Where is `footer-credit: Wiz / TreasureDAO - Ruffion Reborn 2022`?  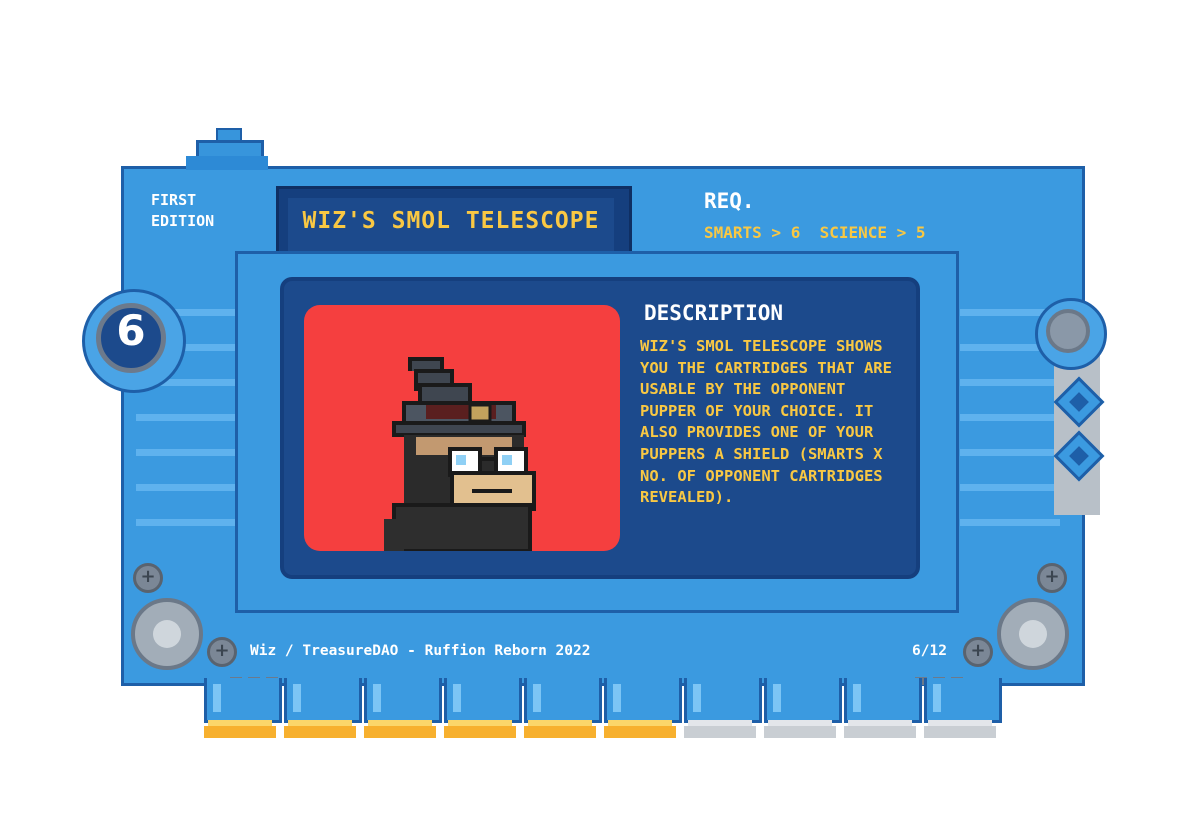 footer-credit: Wiz / TreasureDAO - Ruffion Reborn 2022 is located at coordinates (420, 651).